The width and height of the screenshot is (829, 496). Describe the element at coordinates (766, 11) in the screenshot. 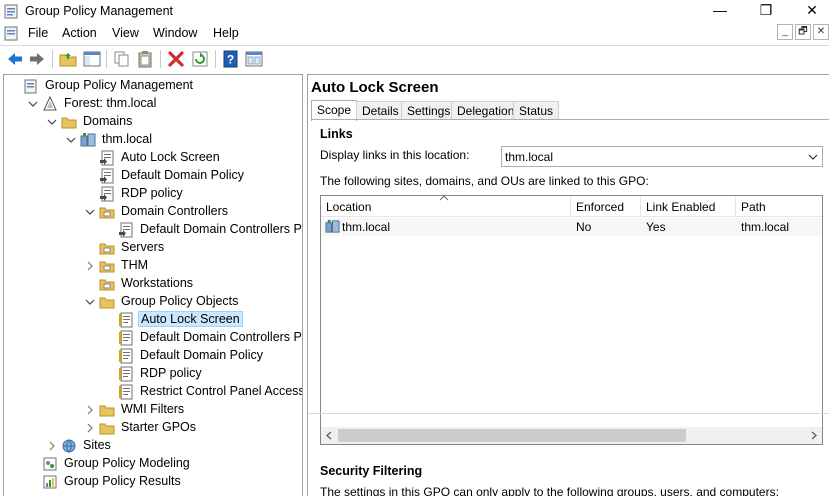

I see `maximize-button: ❐` at that location.